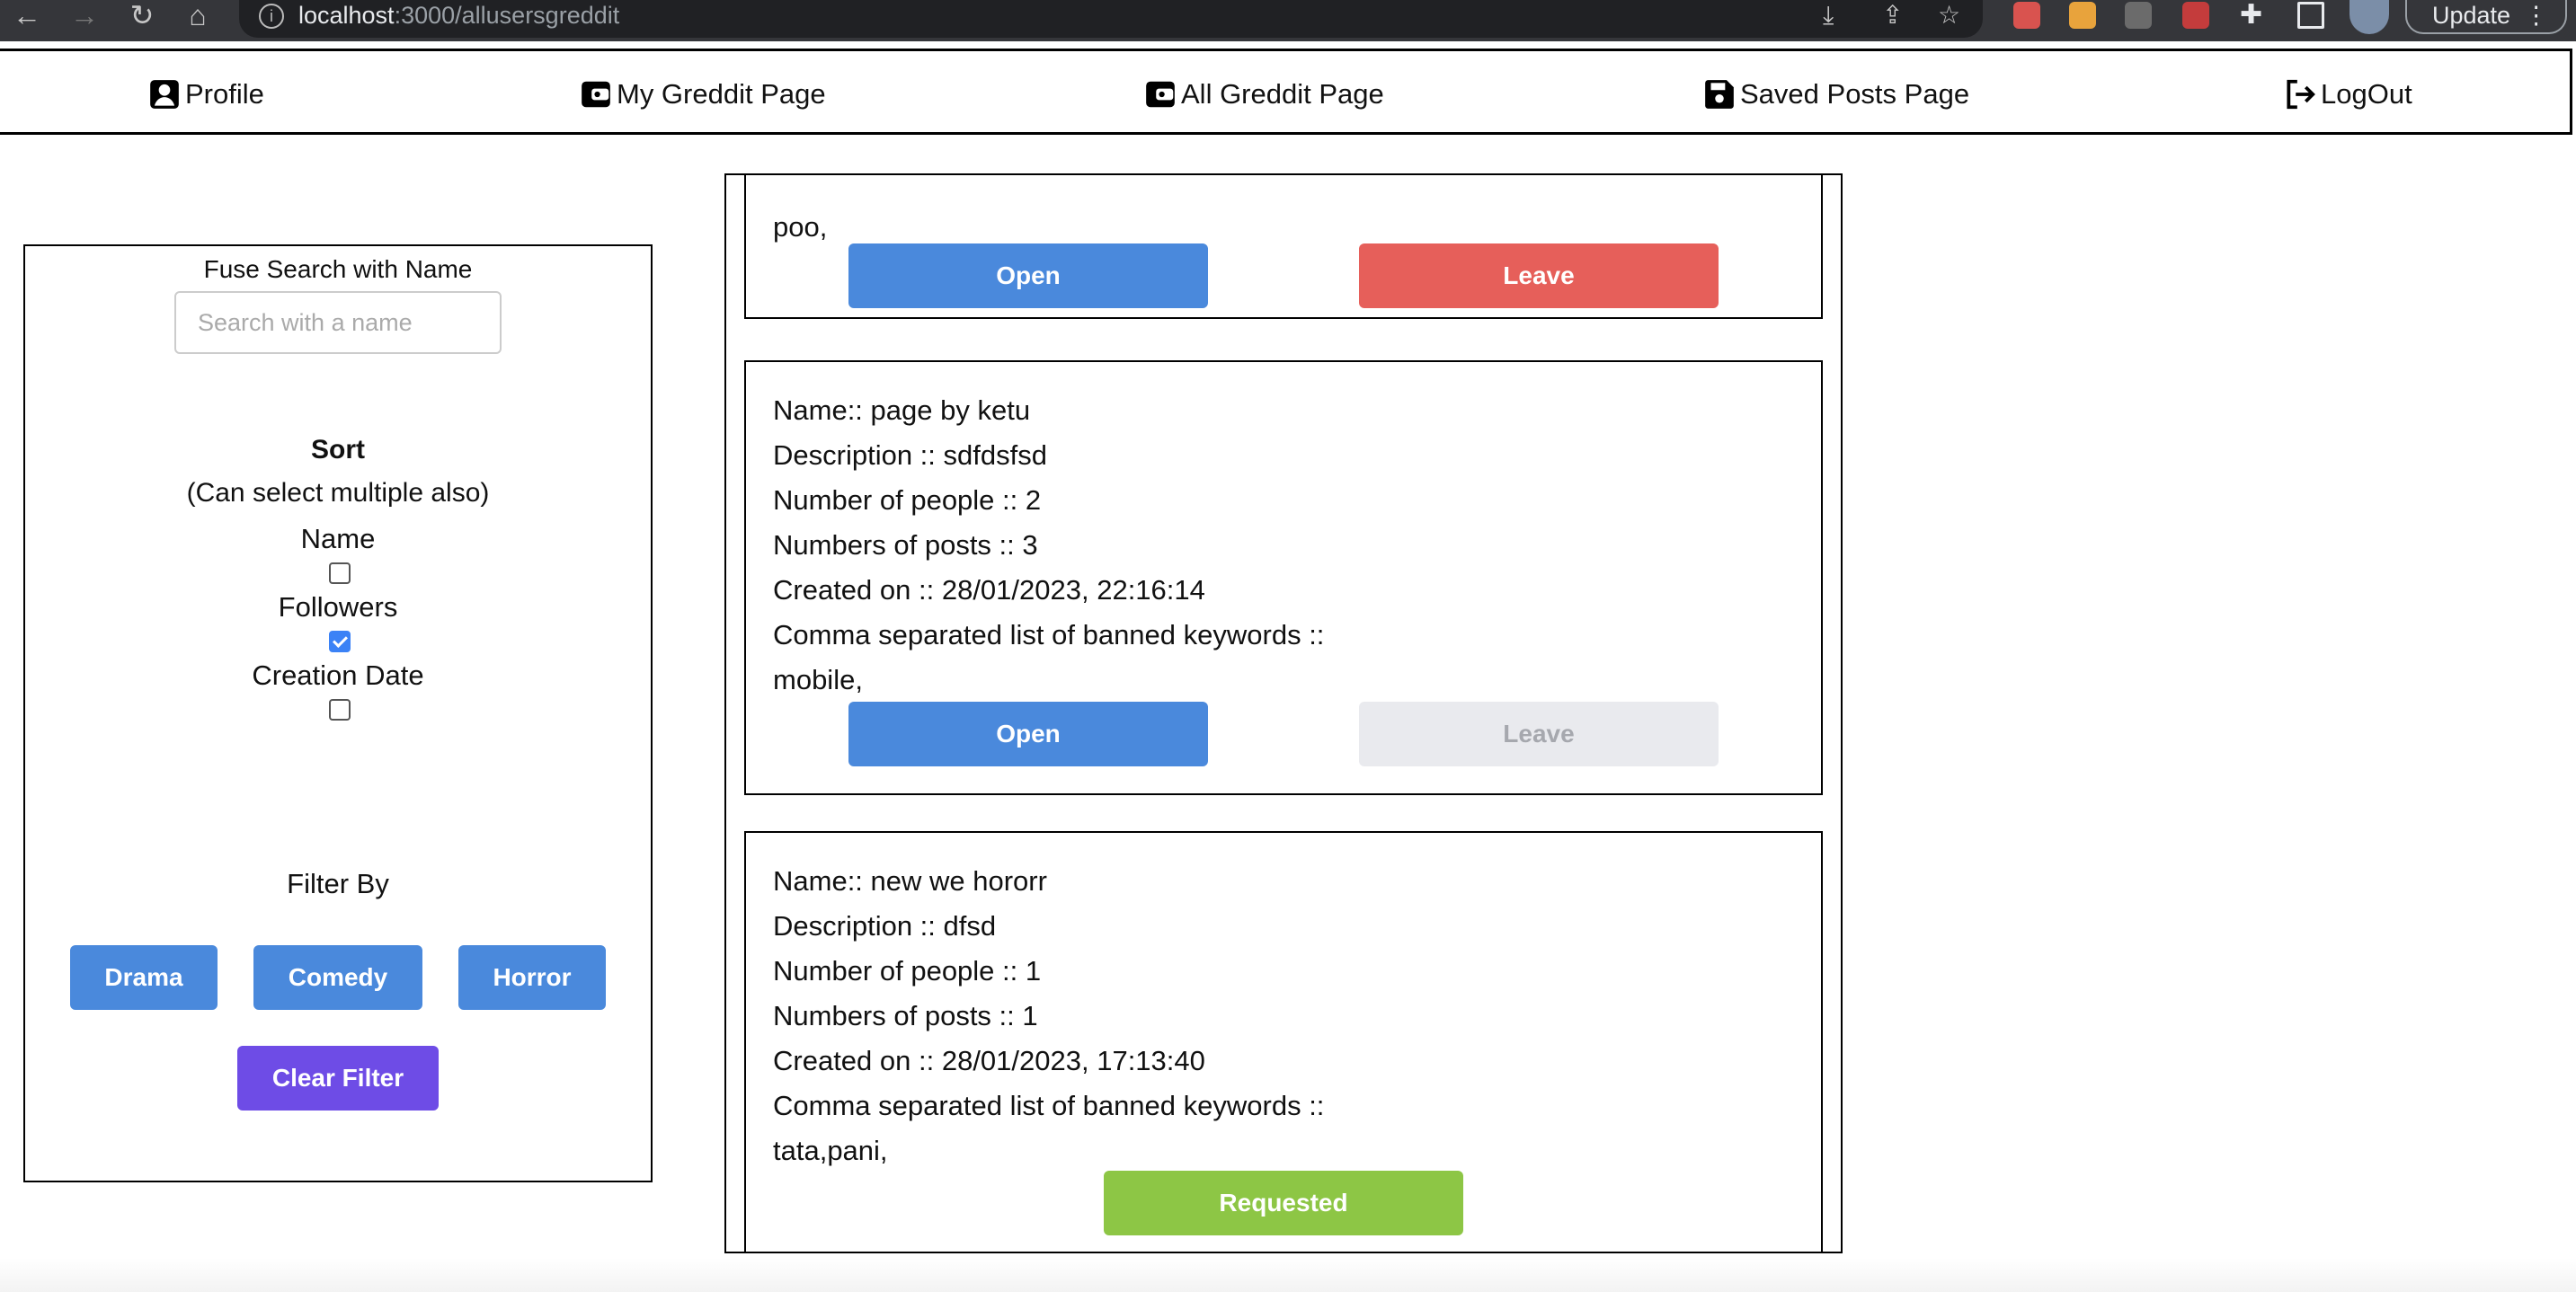  I want to click on url-text: localhost:3000/allusersgreddit, so click(458, 16).